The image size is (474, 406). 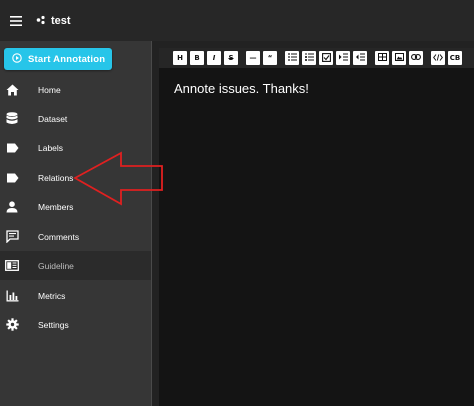 I want to click on strike-glyph: S, so click(x=231, y=58).